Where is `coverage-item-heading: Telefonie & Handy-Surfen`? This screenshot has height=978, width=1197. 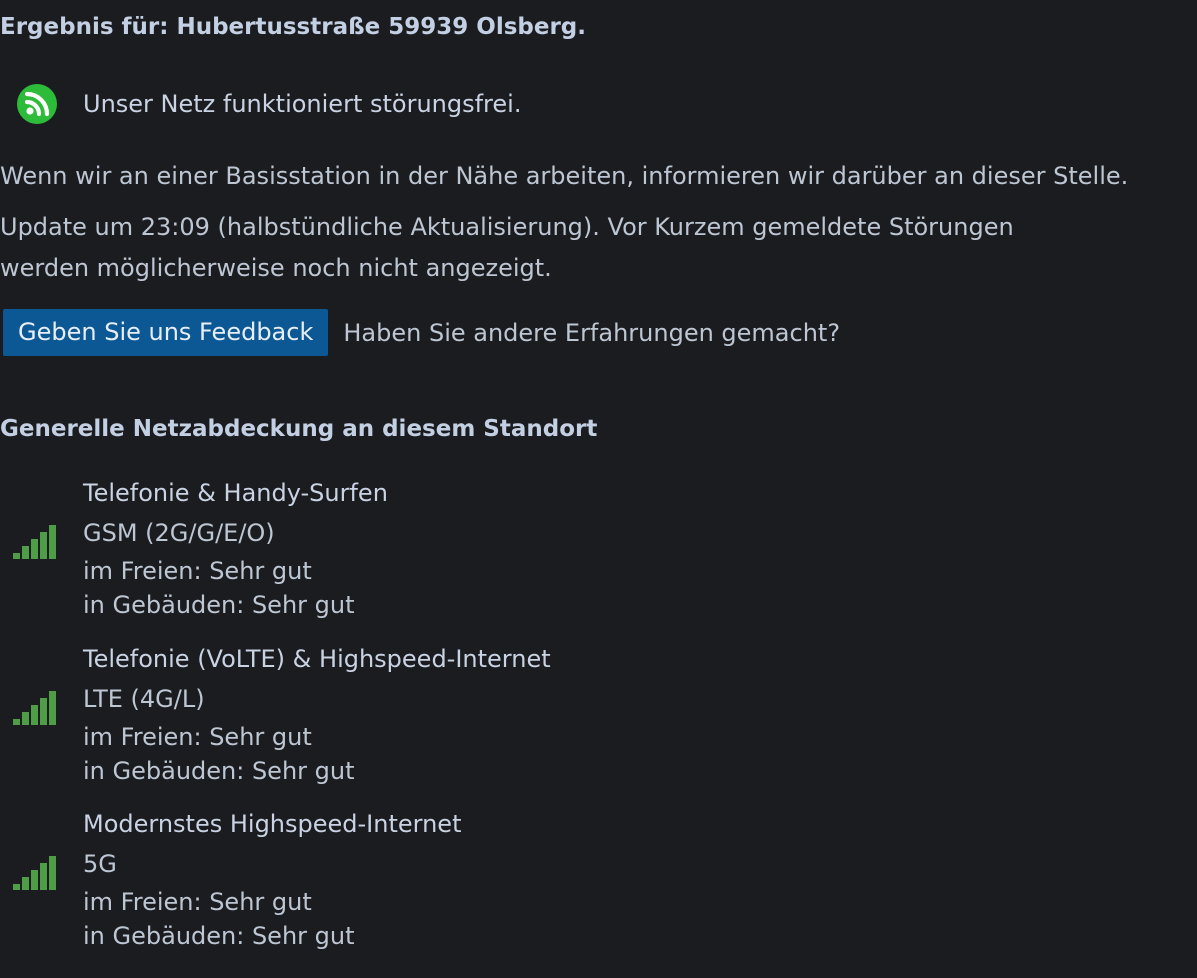
coverage-item-heading: Telefonie & Handy-Surfen is located at coordinates (235, 493).